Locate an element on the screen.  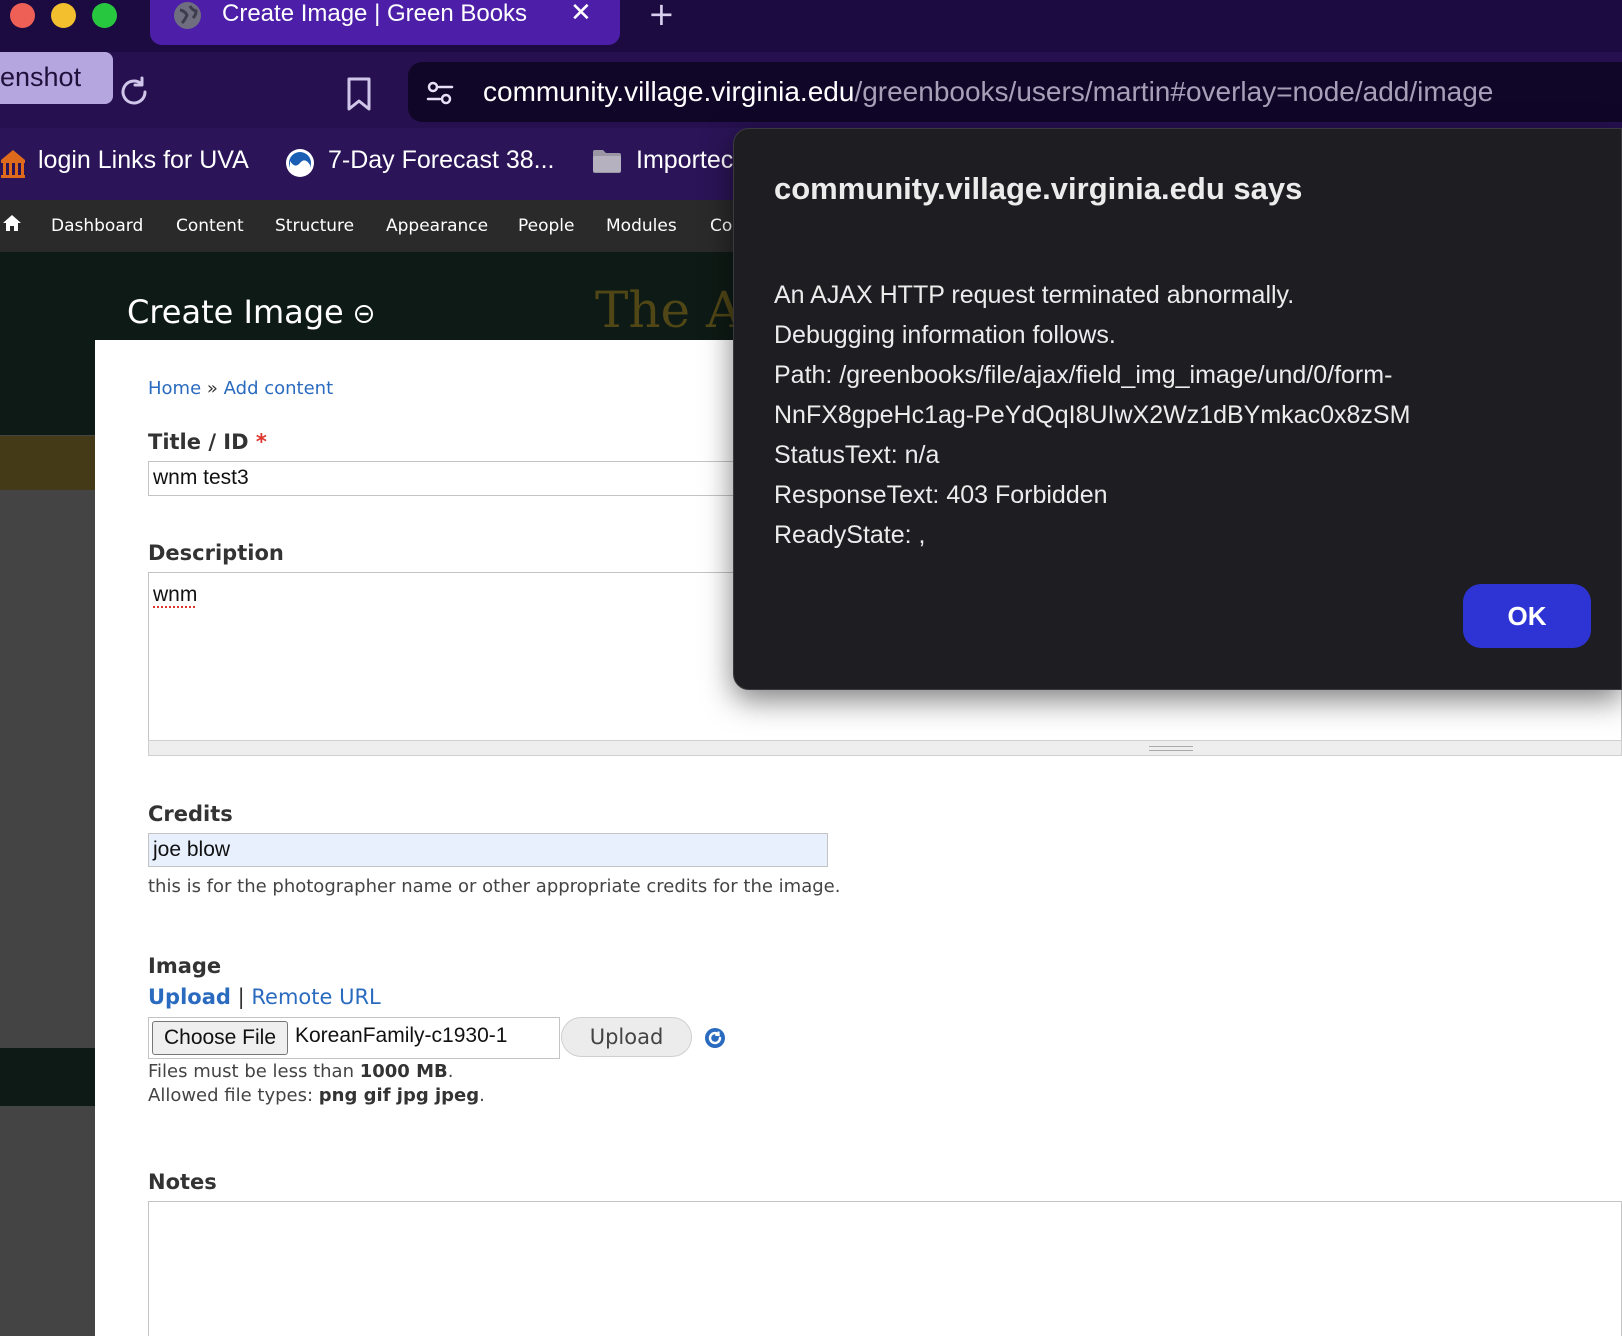
upload-button: Upload is located at coordinates (626, 1037).